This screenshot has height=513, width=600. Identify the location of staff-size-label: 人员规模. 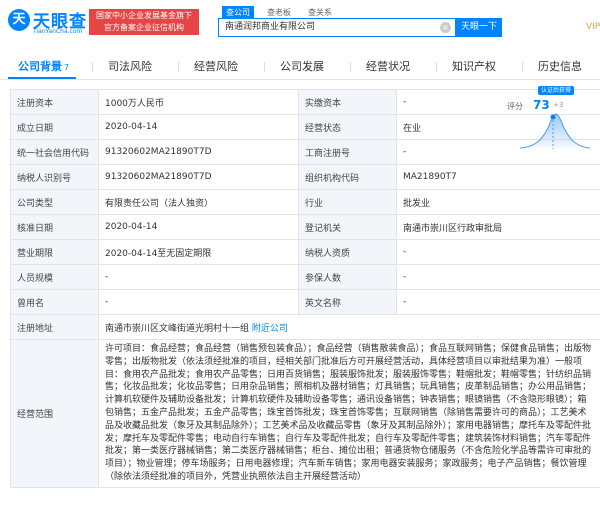
(54, 277).